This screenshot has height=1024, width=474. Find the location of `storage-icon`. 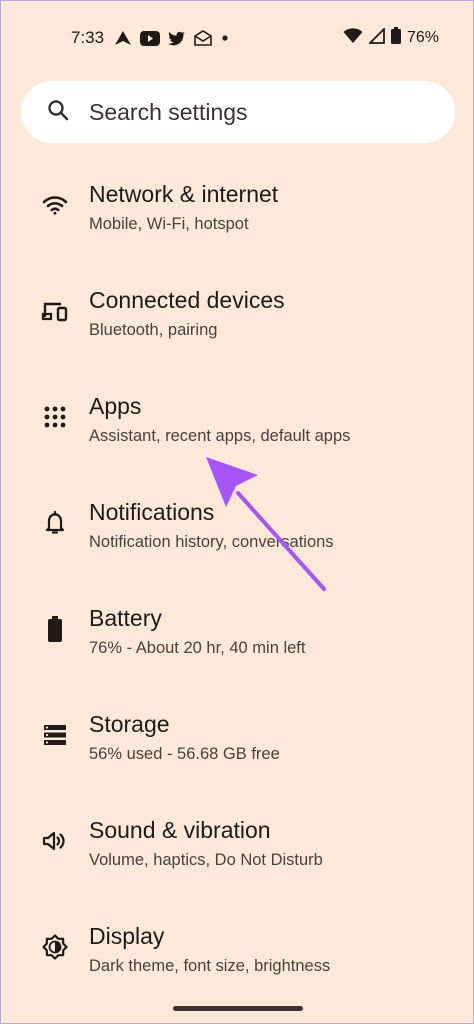

storage-icon is located at coordinates (55, 735).